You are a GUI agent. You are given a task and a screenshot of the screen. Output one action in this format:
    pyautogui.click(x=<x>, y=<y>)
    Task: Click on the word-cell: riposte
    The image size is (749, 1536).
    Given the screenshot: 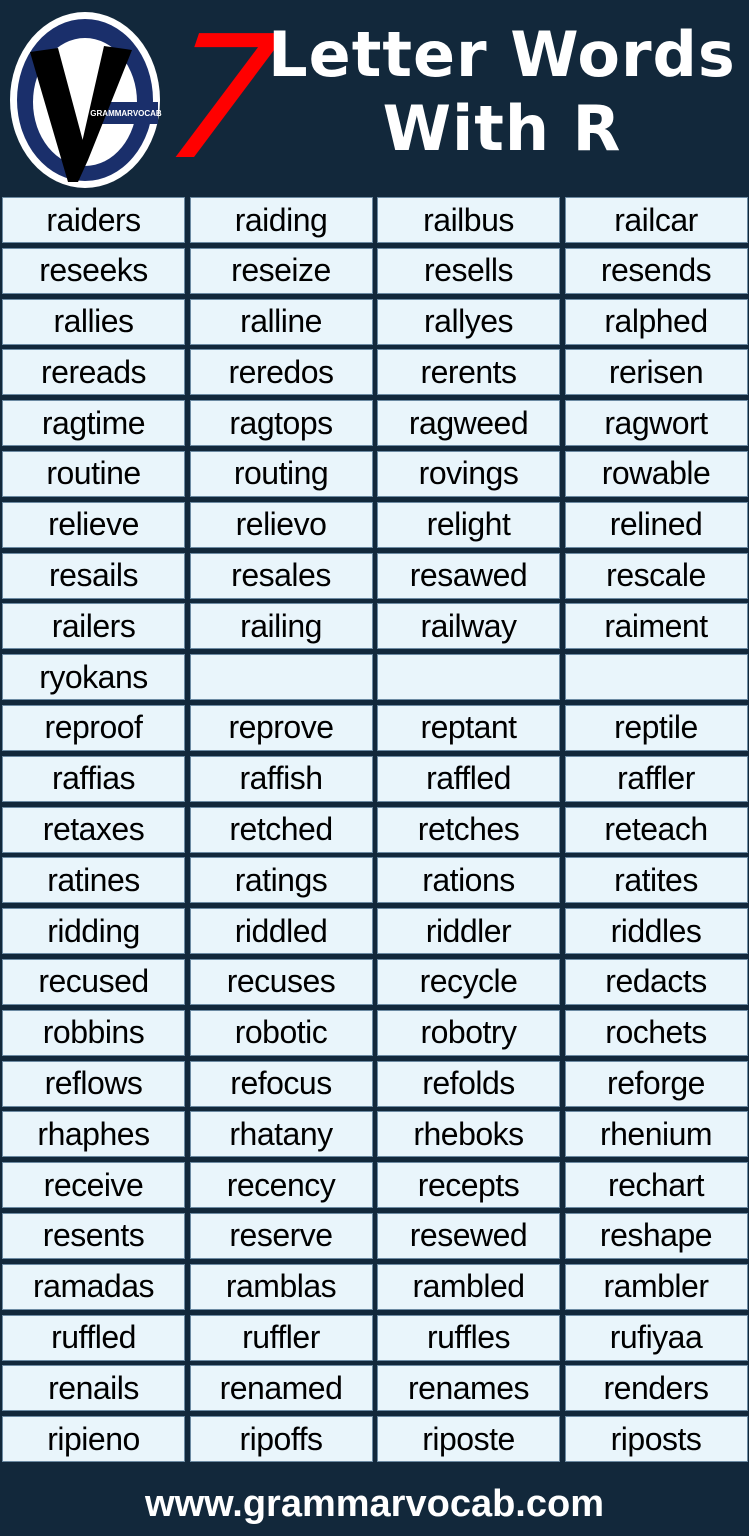 What is the action you would take?
    pyautogui.click(x=468, y=1439)
    